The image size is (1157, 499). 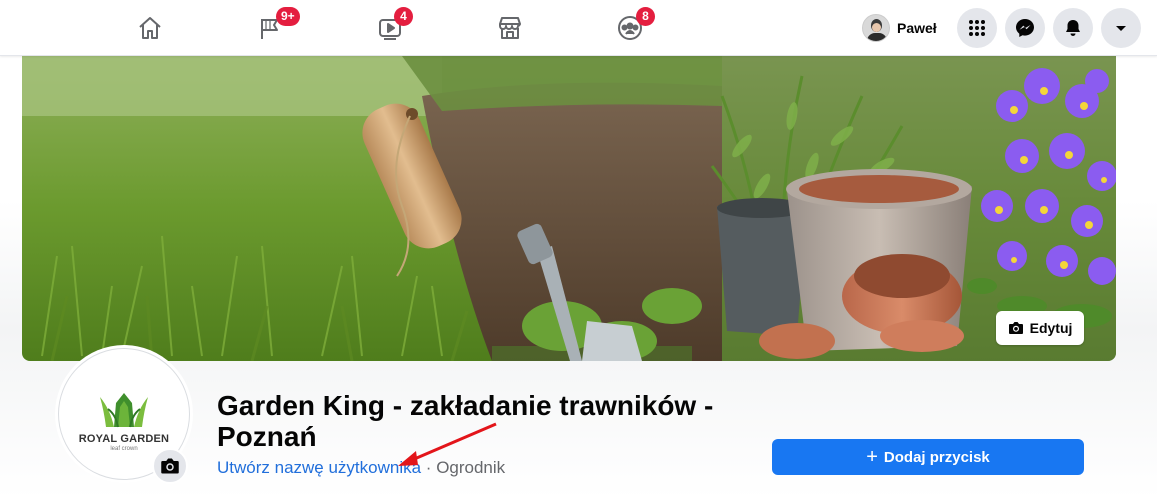 I want to click on edit-cover-label: Edytuj, so click(x=1051, y=328).